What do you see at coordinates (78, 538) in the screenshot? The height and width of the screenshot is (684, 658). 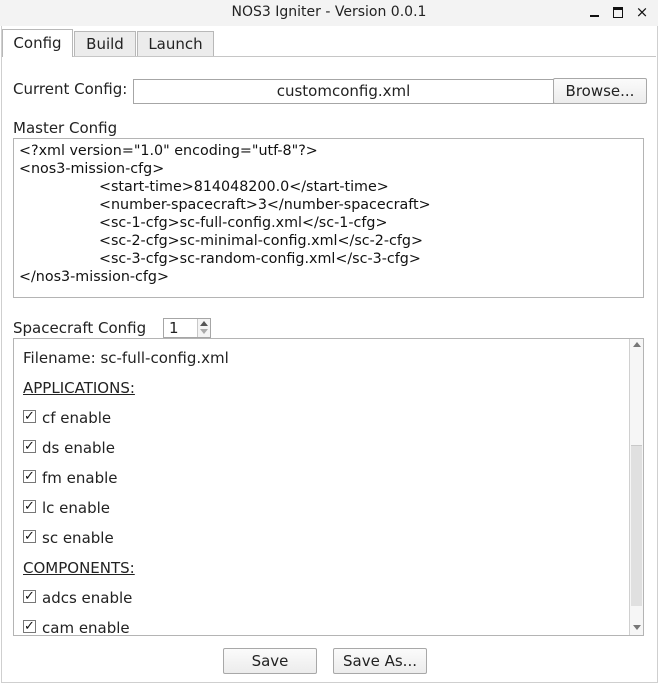 I see `checkbox-label-sc: sc enable` at bounding box center [78, 538].